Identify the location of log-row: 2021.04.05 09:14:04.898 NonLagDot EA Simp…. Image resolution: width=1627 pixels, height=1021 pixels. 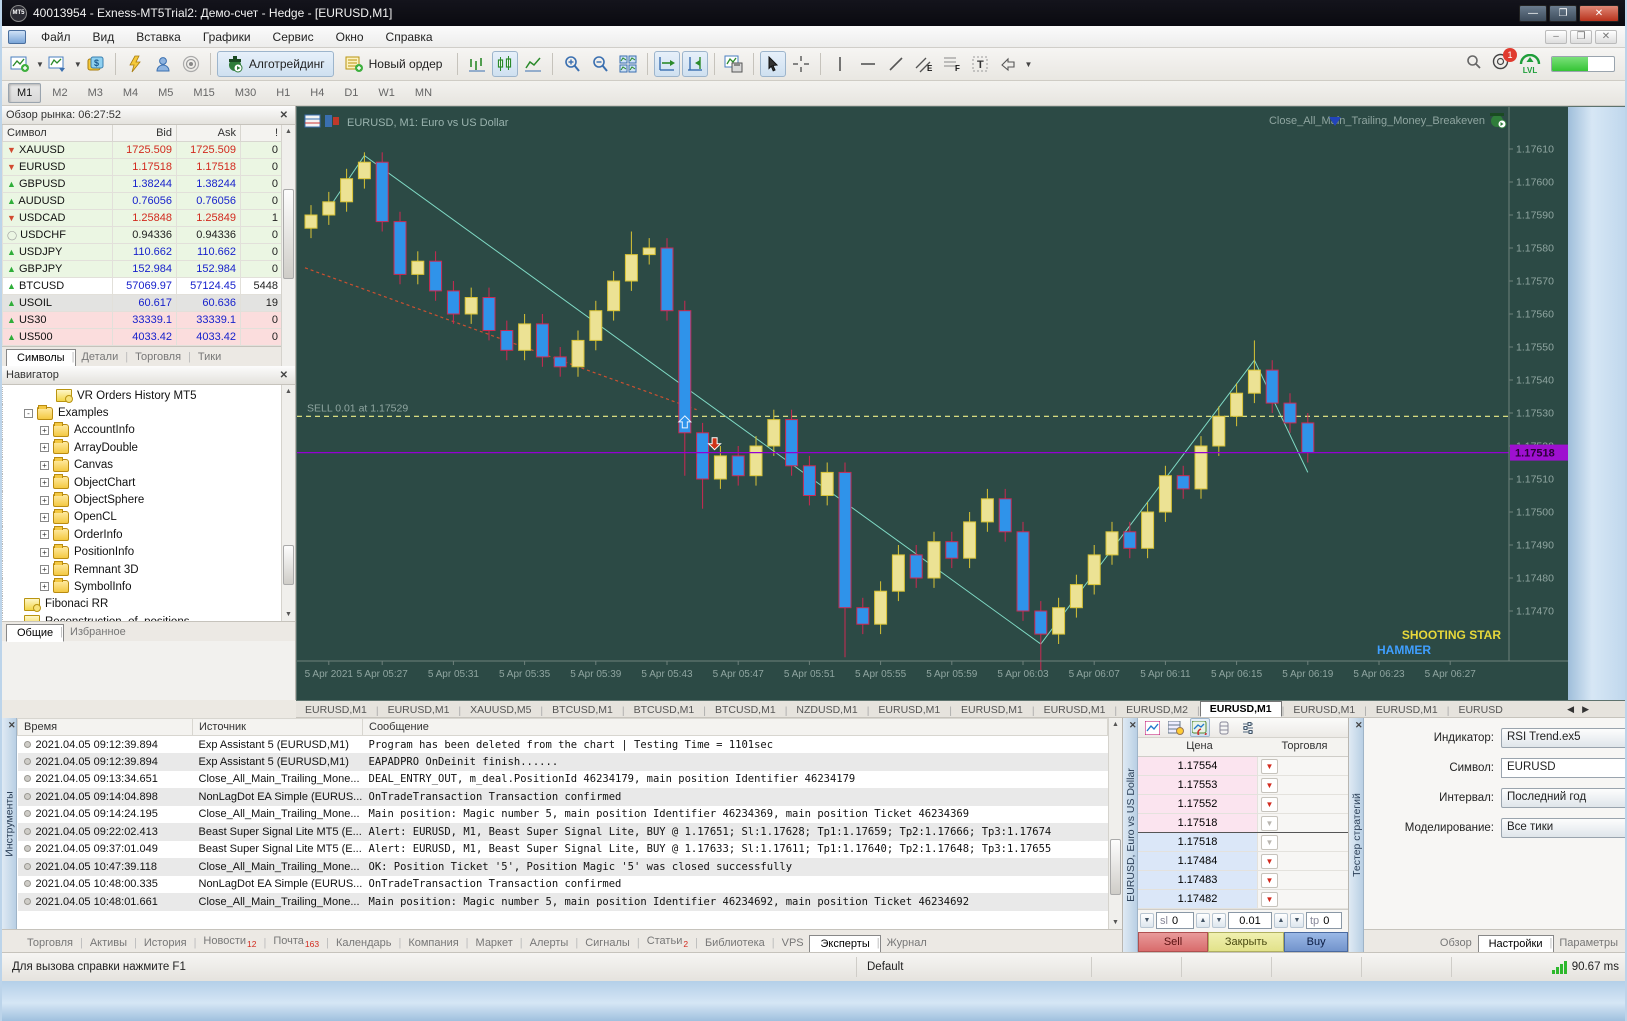
(562, 797).